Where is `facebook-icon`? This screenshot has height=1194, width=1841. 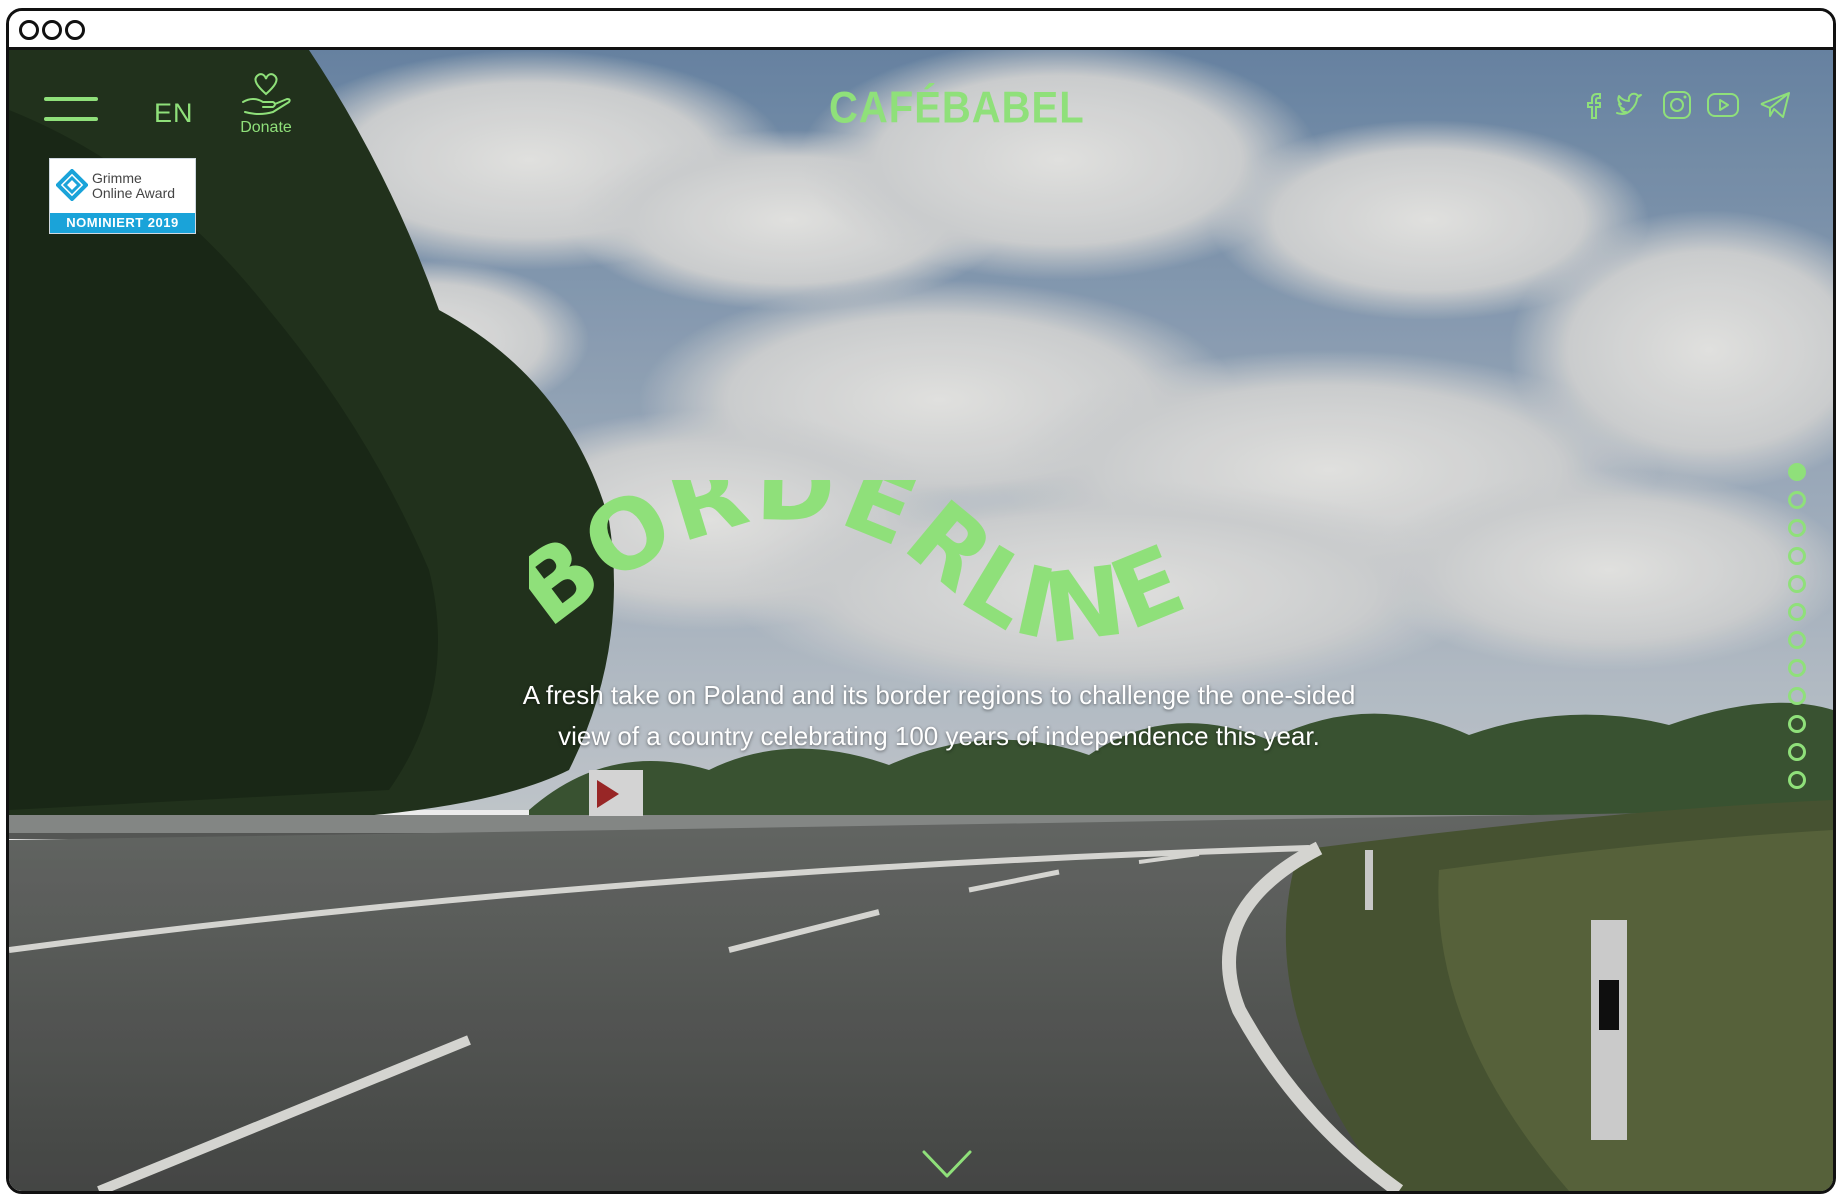
facebook-icon is located at coordinates (1594, 105).